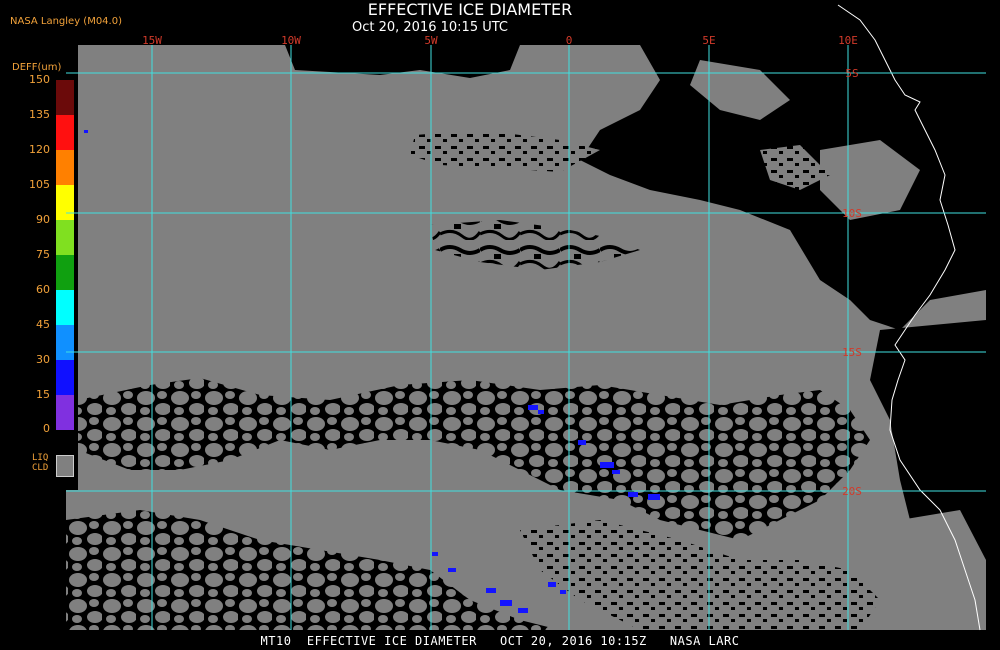  Describe the element at coordinates (152, 40) in the screenshot. I see `longitude-label: 15W` at that location.